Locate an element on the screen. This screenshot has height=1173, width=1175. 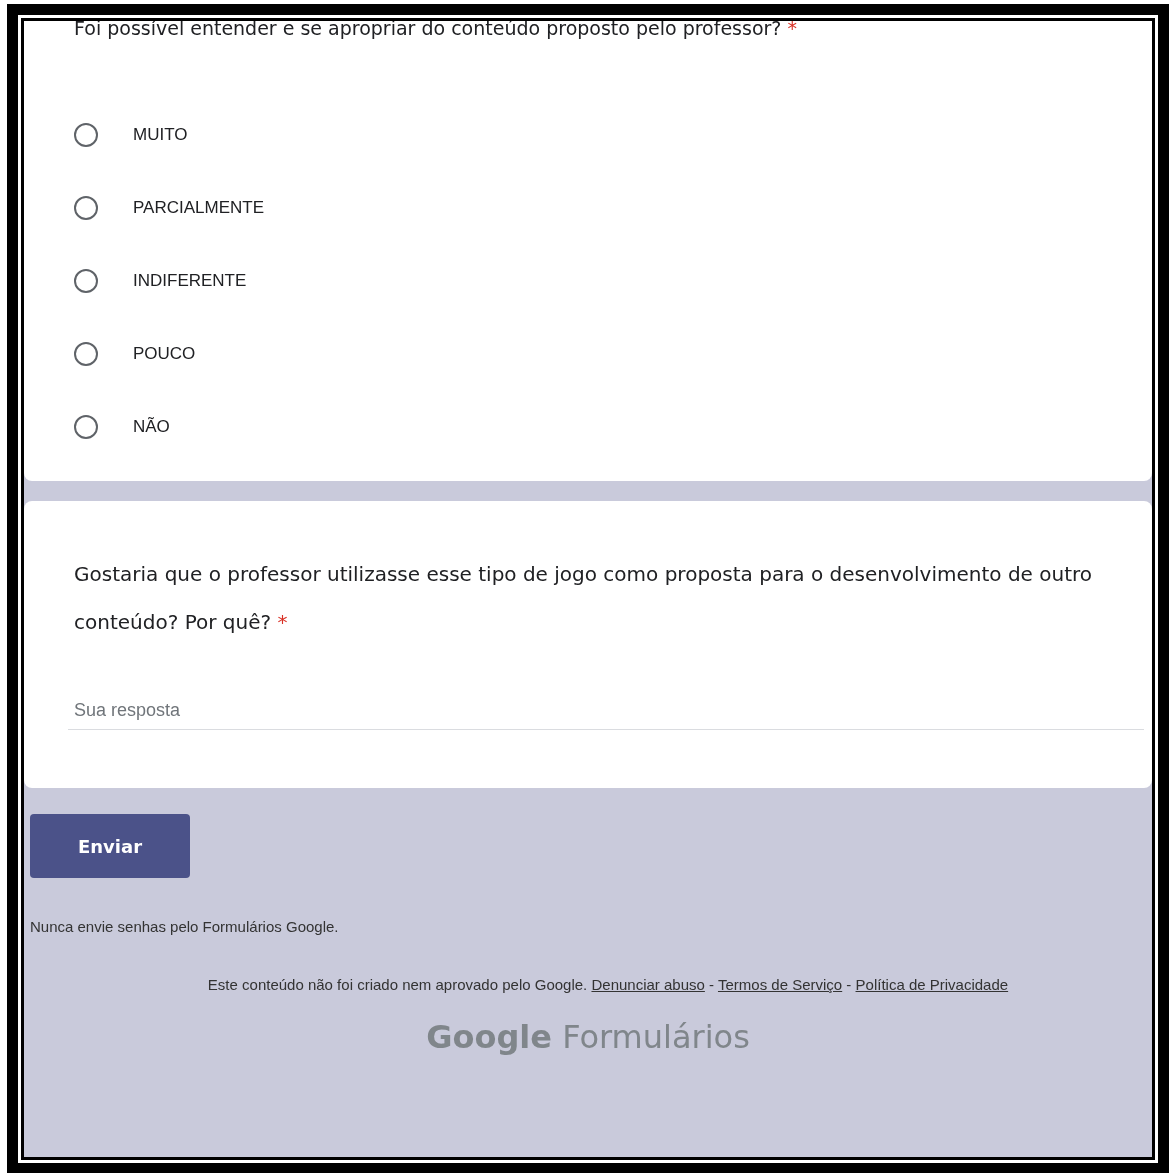
password-warning: Nunca envie senhas pelo Formulários Google. is located at coordinates (185, 926).